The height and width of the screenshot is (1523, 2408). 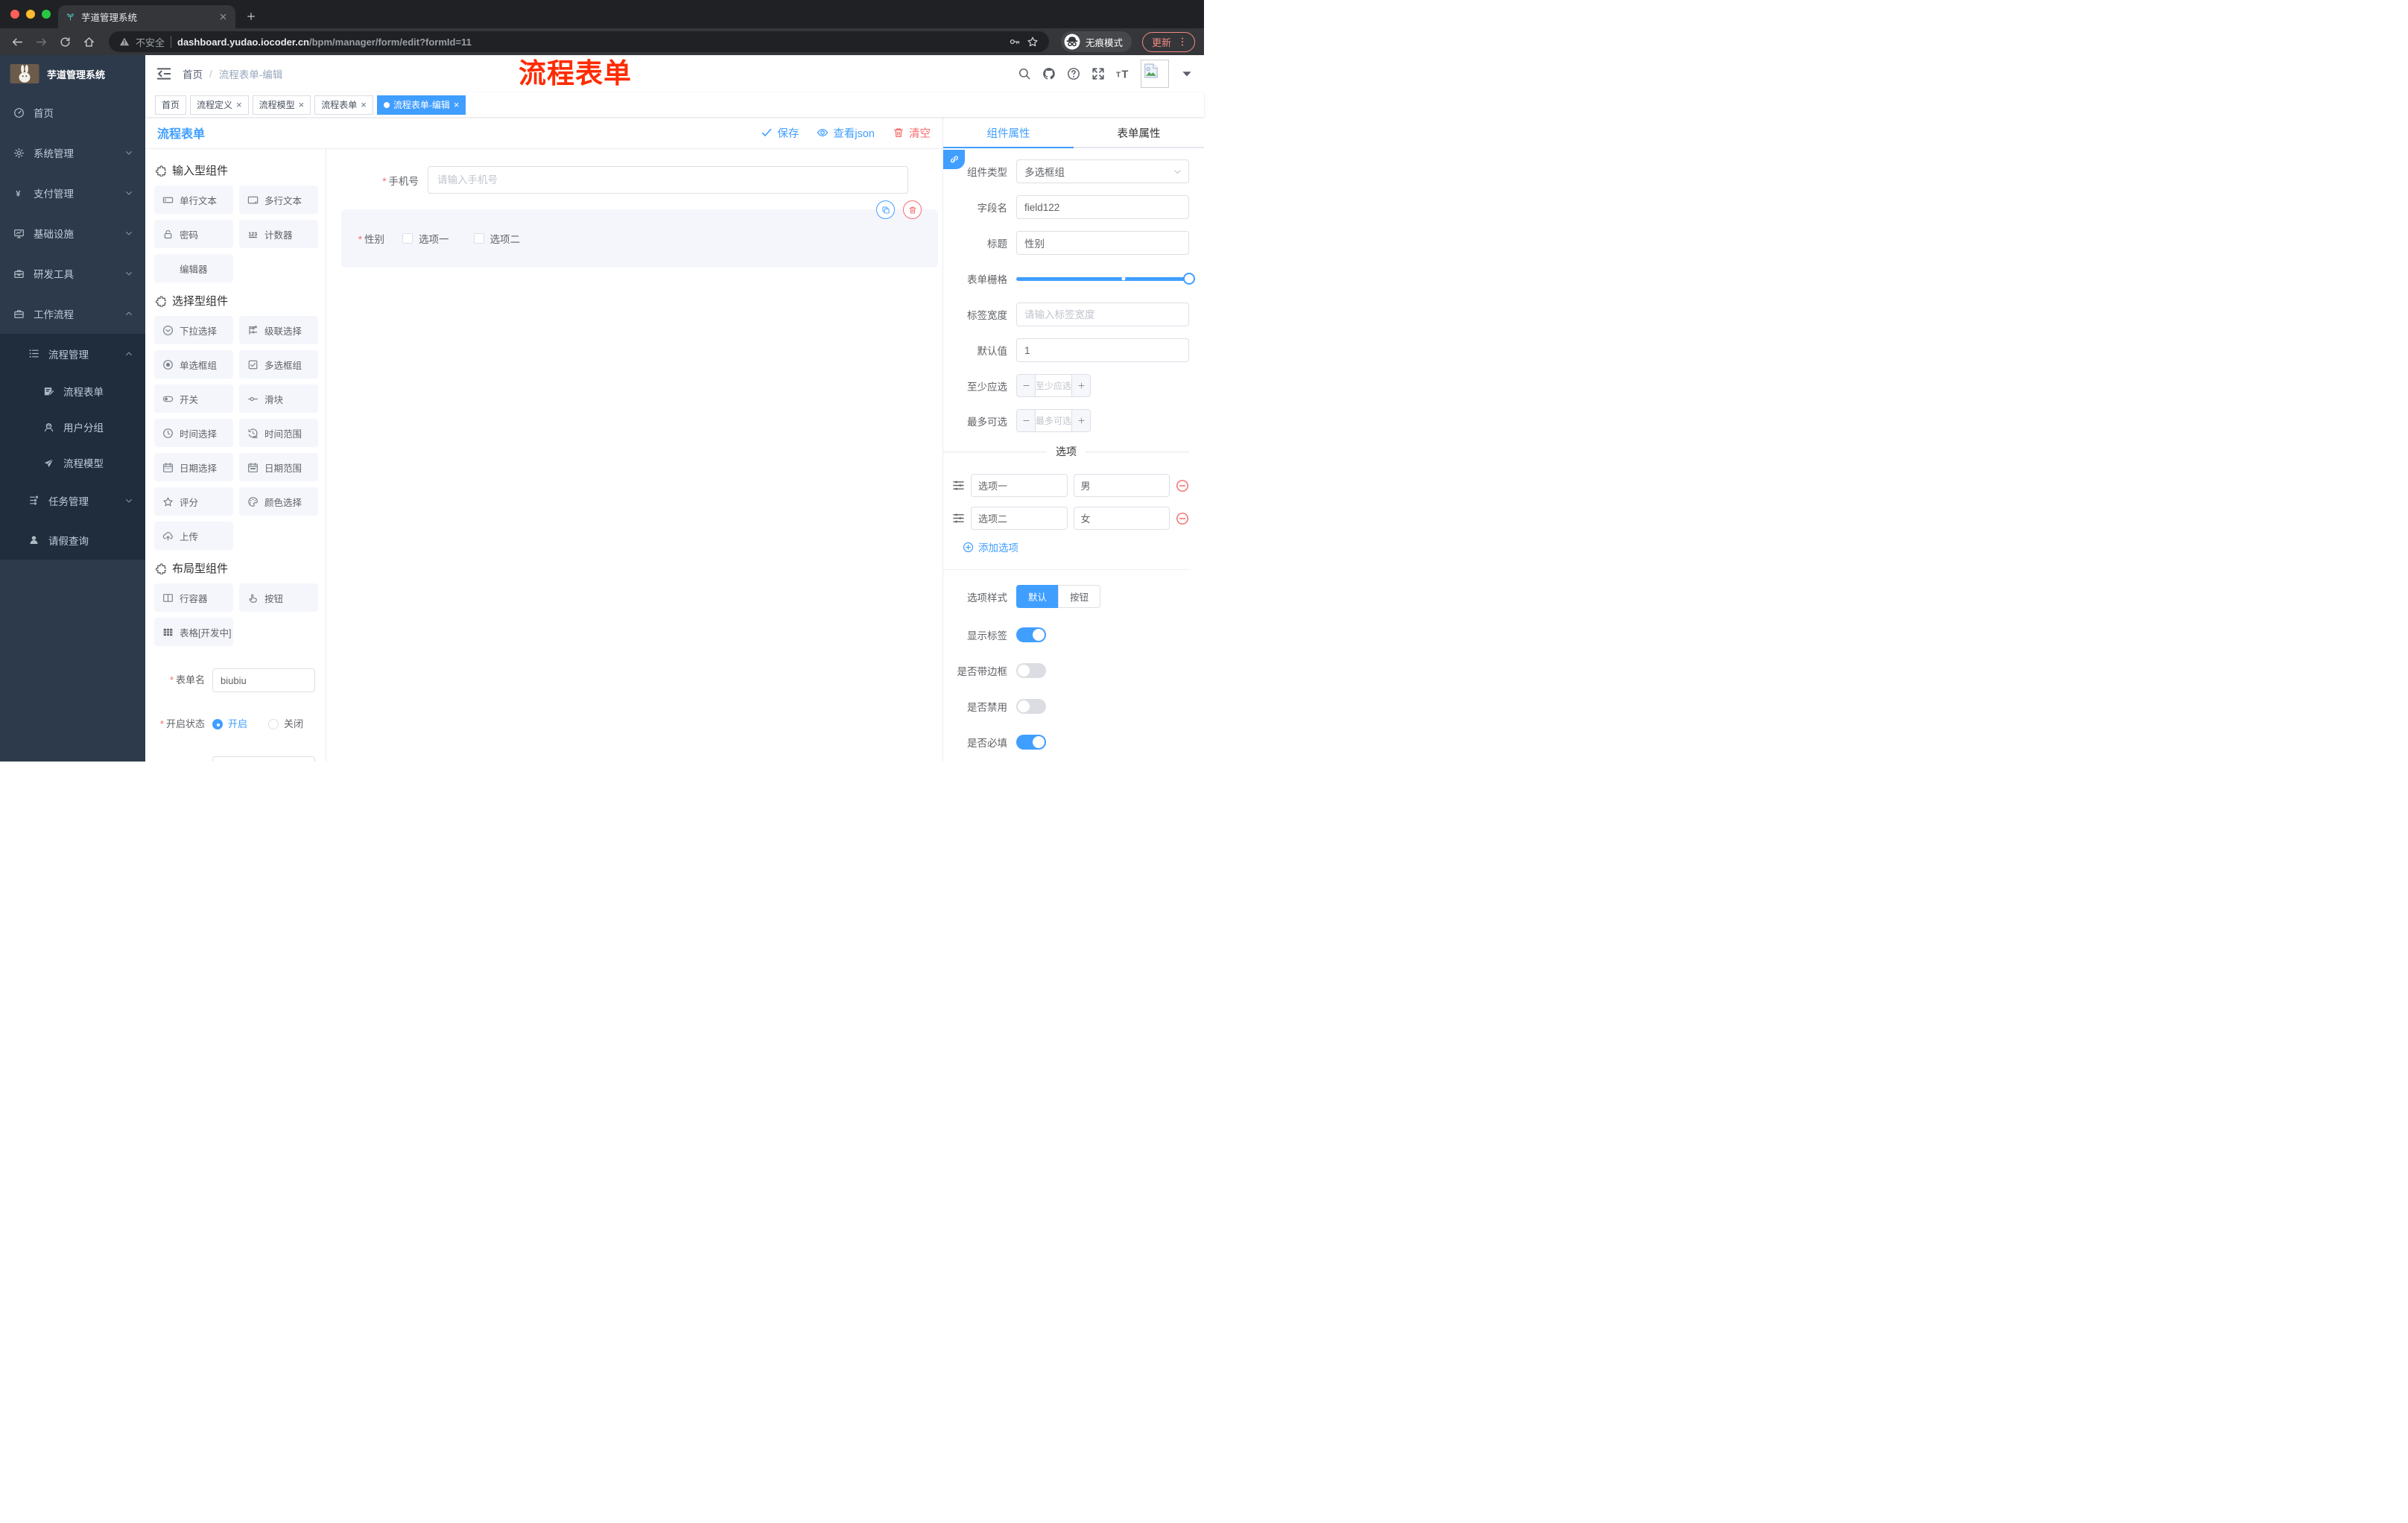 I want to click on border-switch, so click(x=1031, y=671).